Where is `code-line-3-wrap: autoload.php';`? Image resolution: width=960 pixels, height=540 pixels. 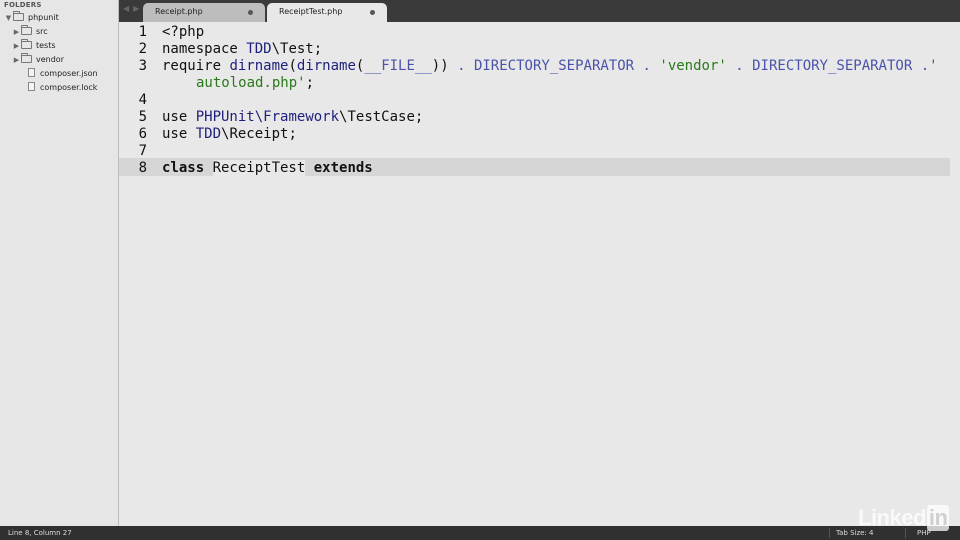 code-line-3-wrap: autoload.php'; is located at coordinates (255, 83).